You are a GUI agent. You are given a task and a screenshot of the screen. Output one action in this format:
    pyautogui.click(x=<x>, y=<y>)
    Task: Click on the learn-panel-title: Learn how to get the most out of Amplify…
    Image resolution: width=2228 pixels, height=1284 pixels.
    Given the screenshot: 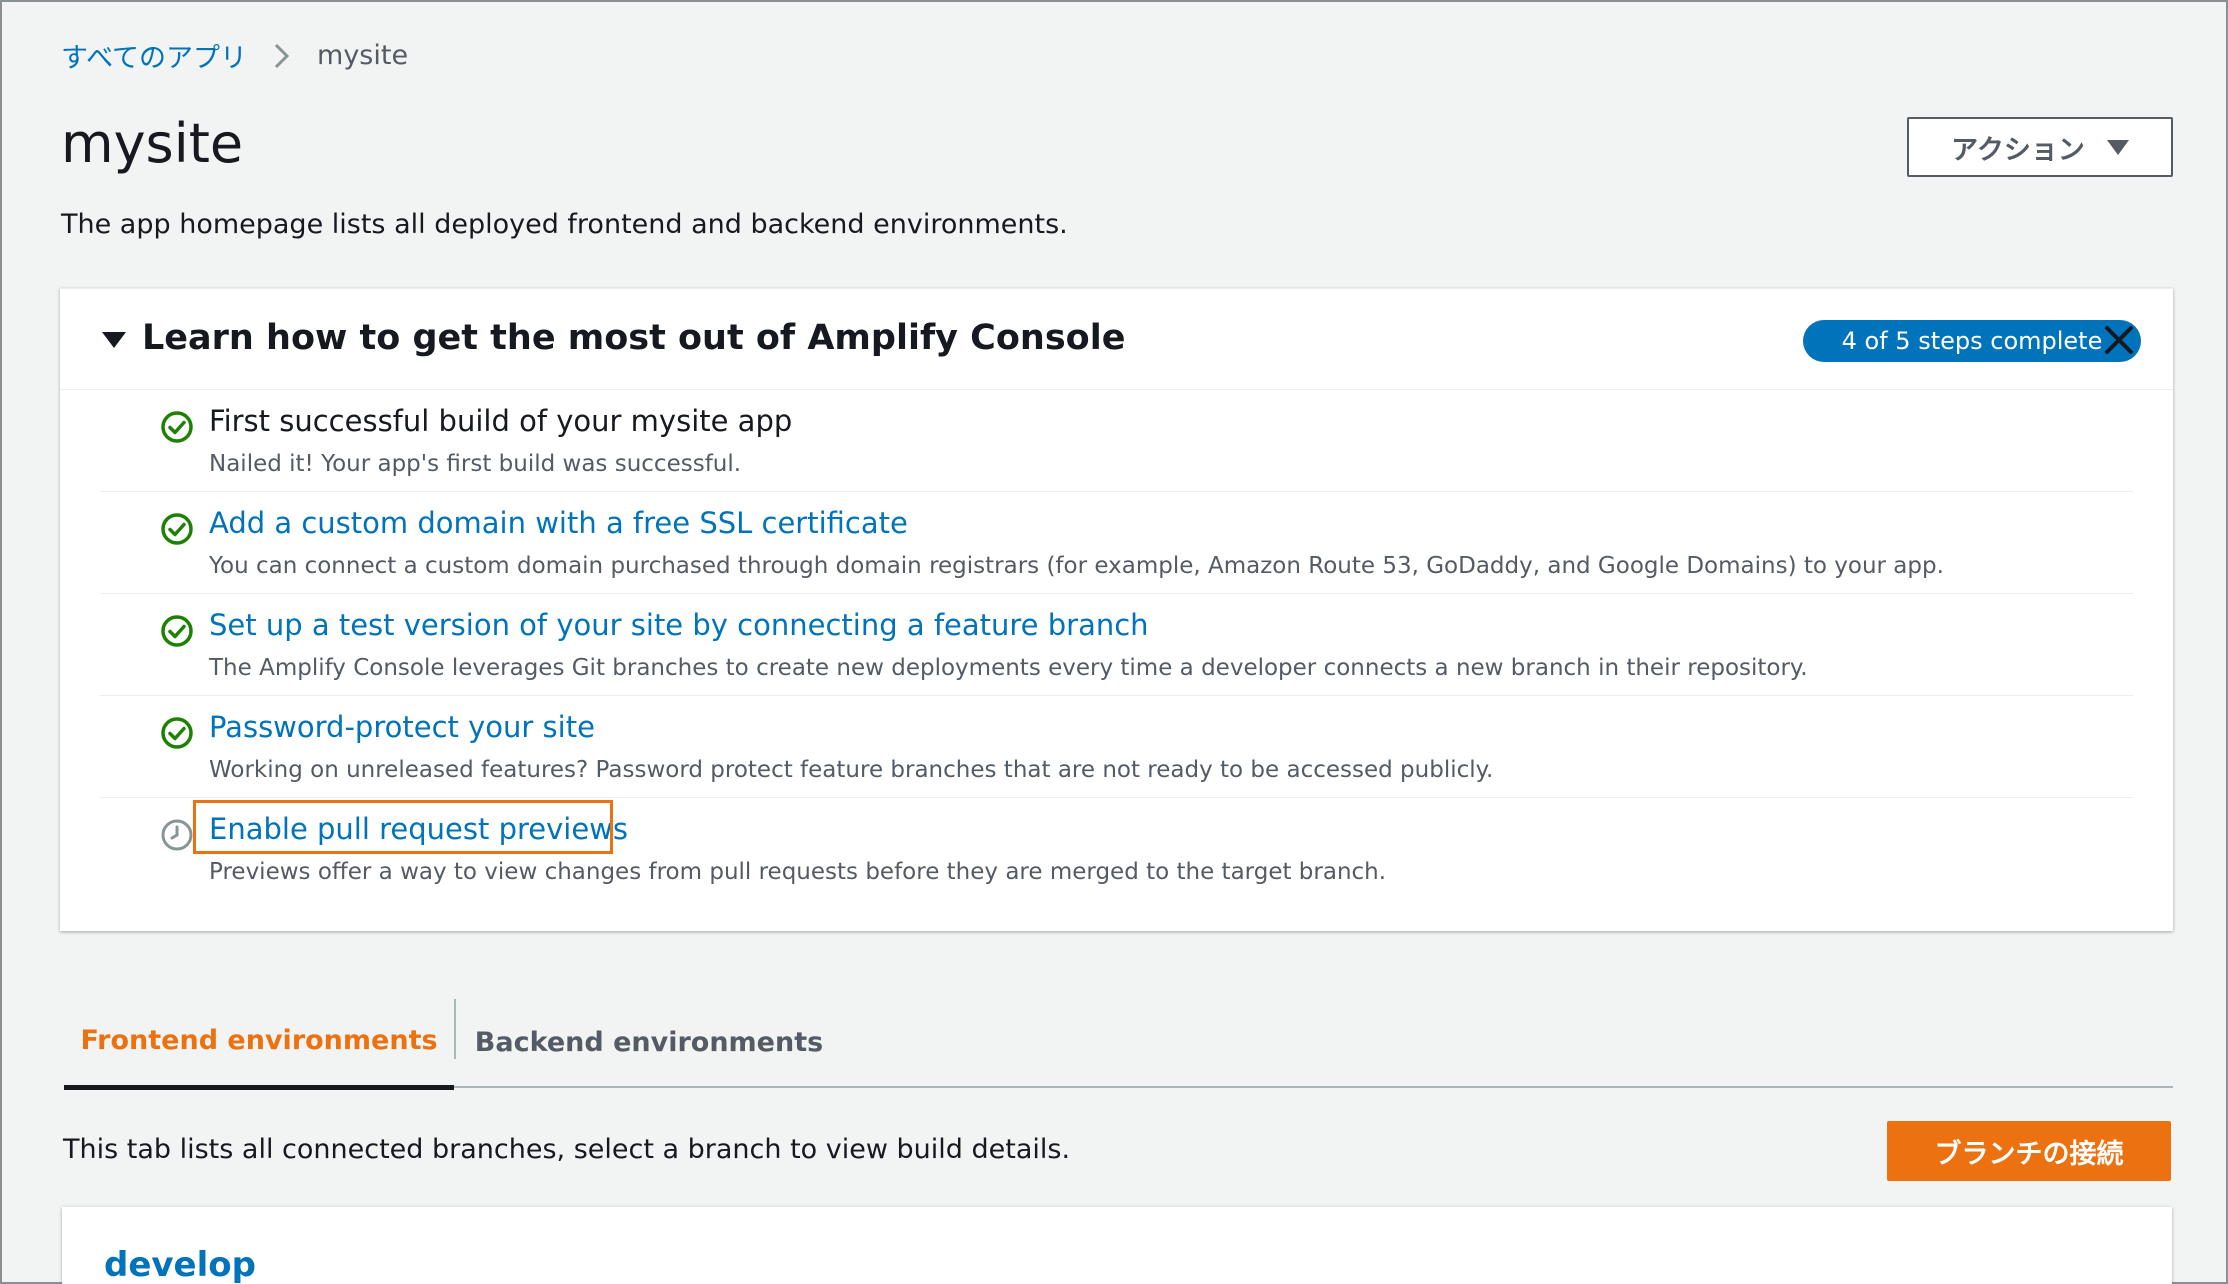 What is the action you would take?
    pyautogui.click(x=633, y=338)
    